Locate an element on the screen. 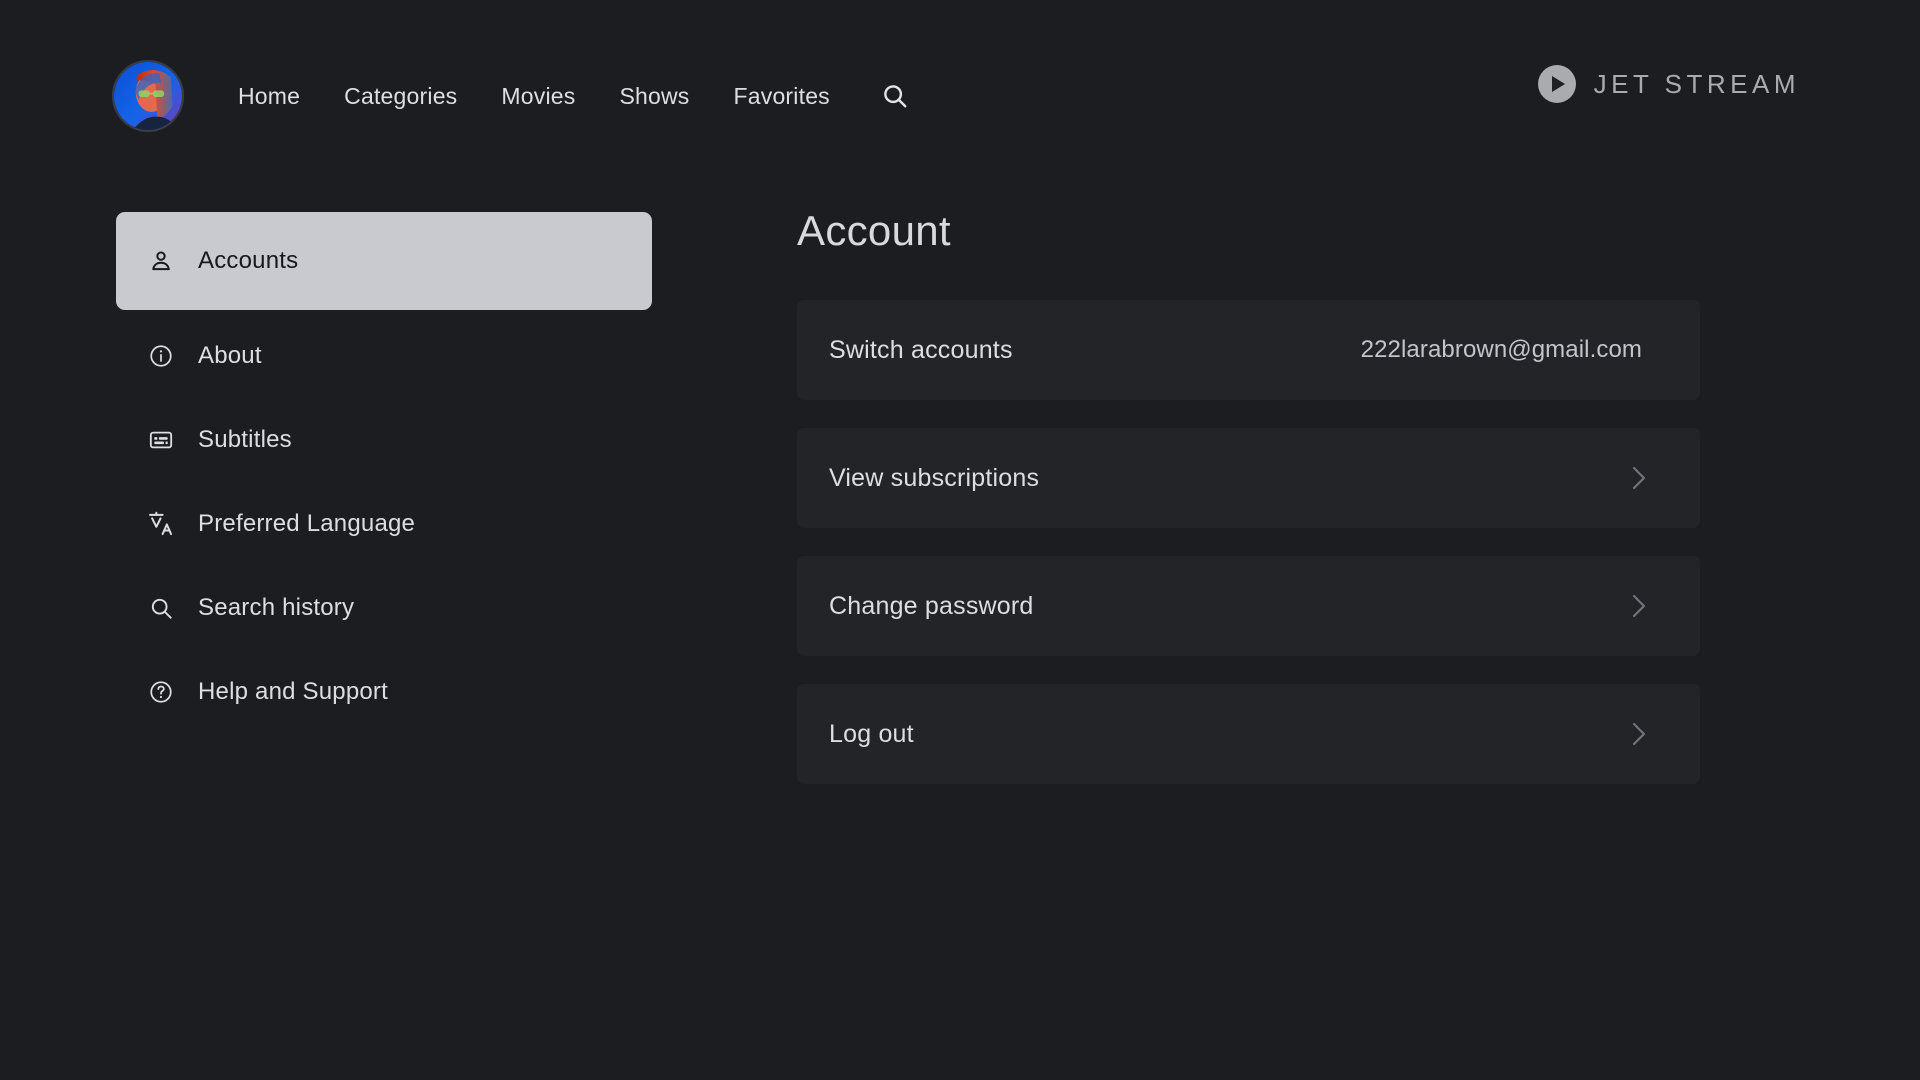 The height and width of the screenshot is (1080, 1920). sidebar-item-help-and-support: Help and Support is located at coordinates (384, 692).